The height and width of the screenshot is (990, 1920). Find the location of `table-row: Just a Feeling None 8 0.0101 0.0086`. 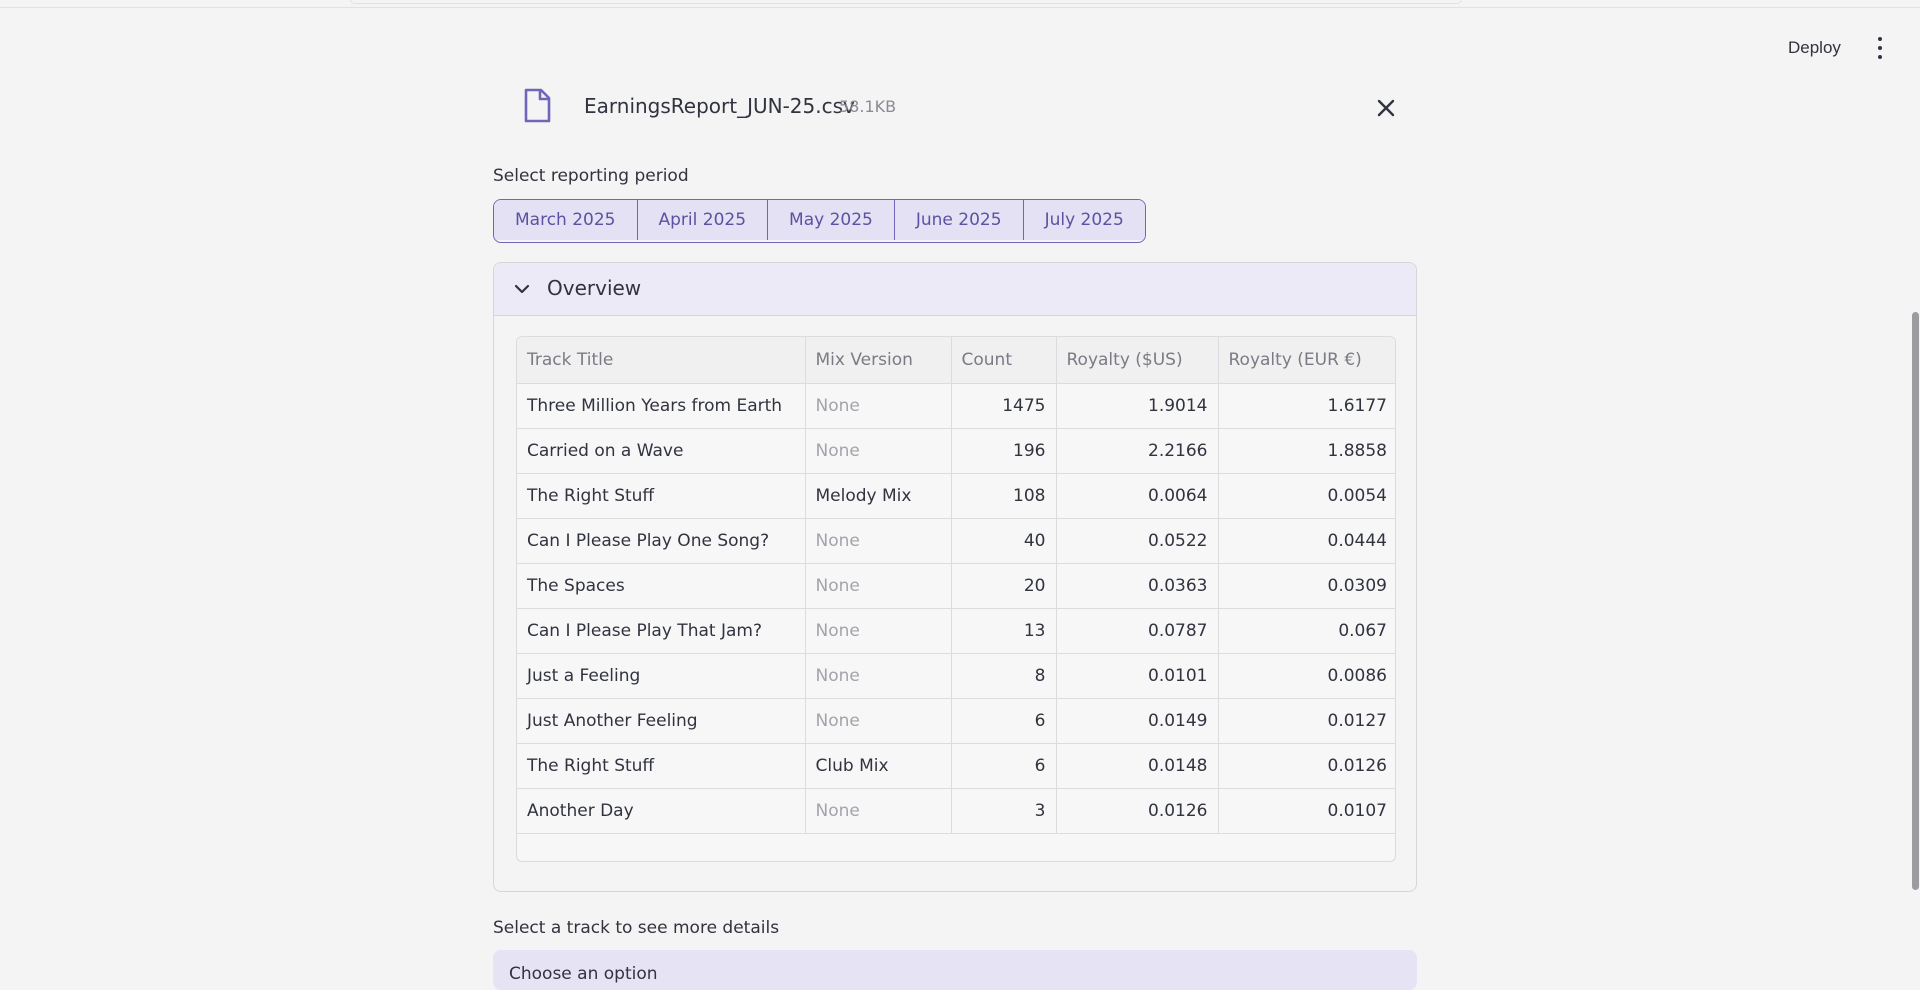

table-row: Just a Feeling None 8 0.0101 0.0086 is located at coordinates (956, 676).